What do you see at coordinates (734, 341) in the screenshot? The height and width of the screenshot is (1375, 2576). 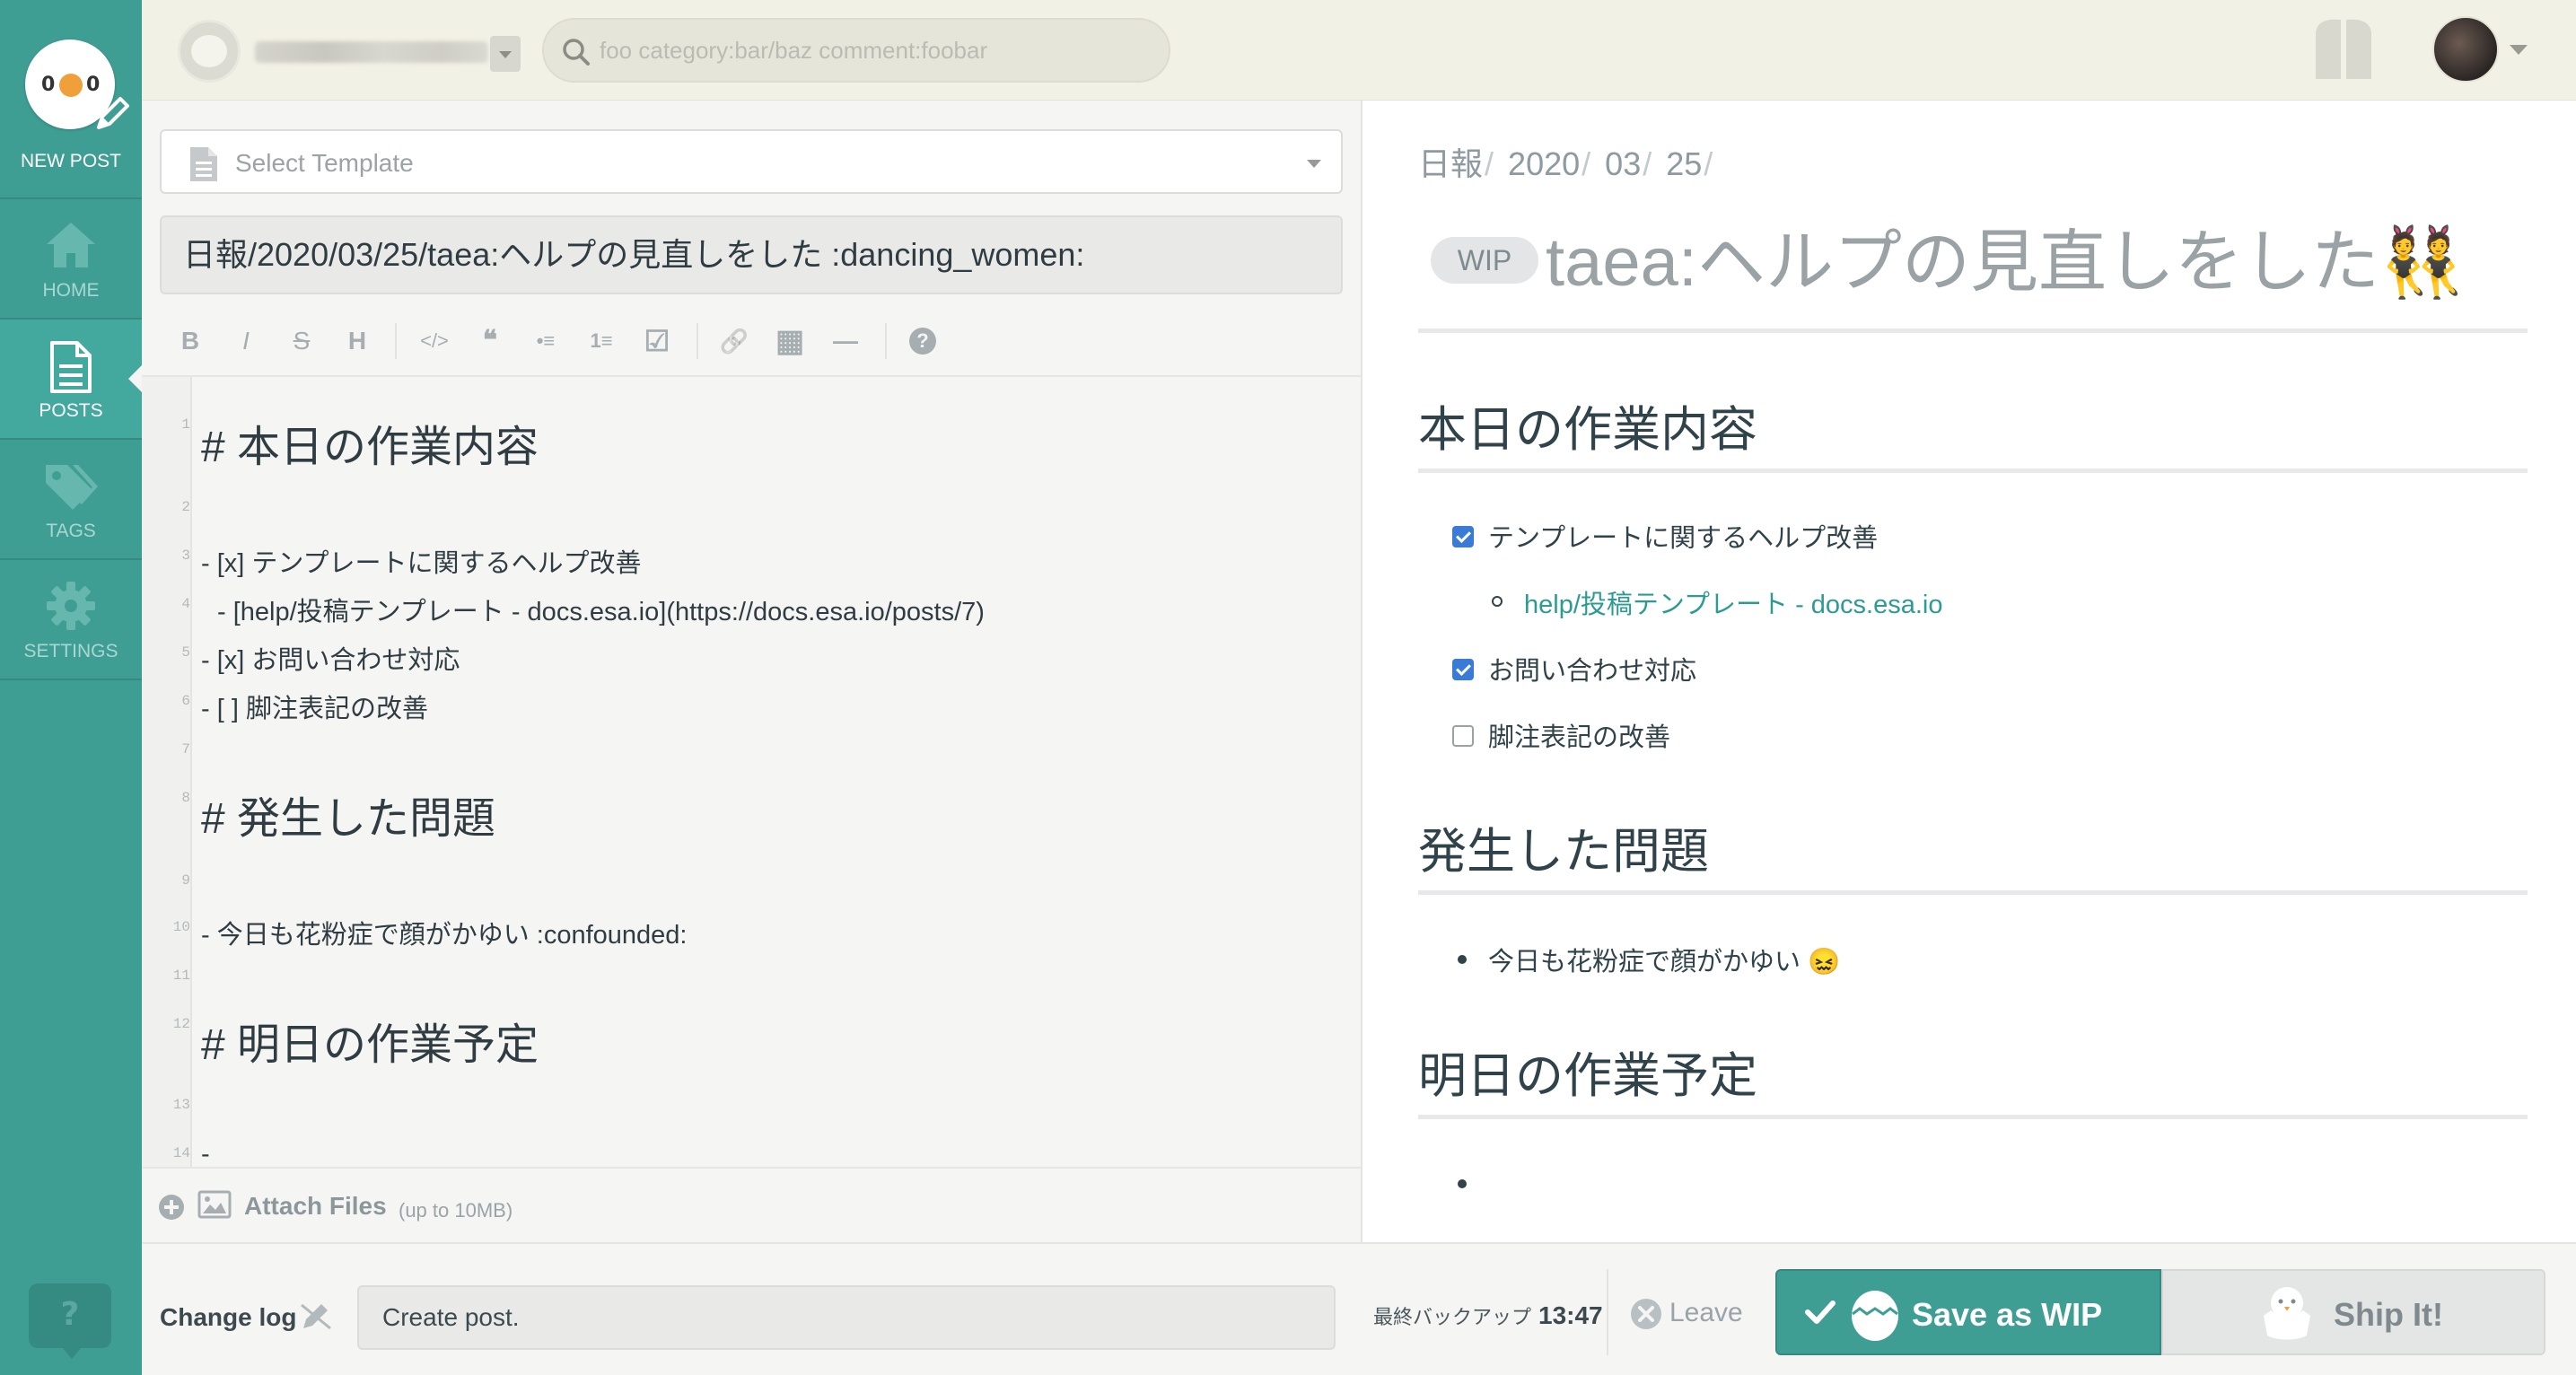 I see `link-button: 🔗` at bounding box center [734, 341].